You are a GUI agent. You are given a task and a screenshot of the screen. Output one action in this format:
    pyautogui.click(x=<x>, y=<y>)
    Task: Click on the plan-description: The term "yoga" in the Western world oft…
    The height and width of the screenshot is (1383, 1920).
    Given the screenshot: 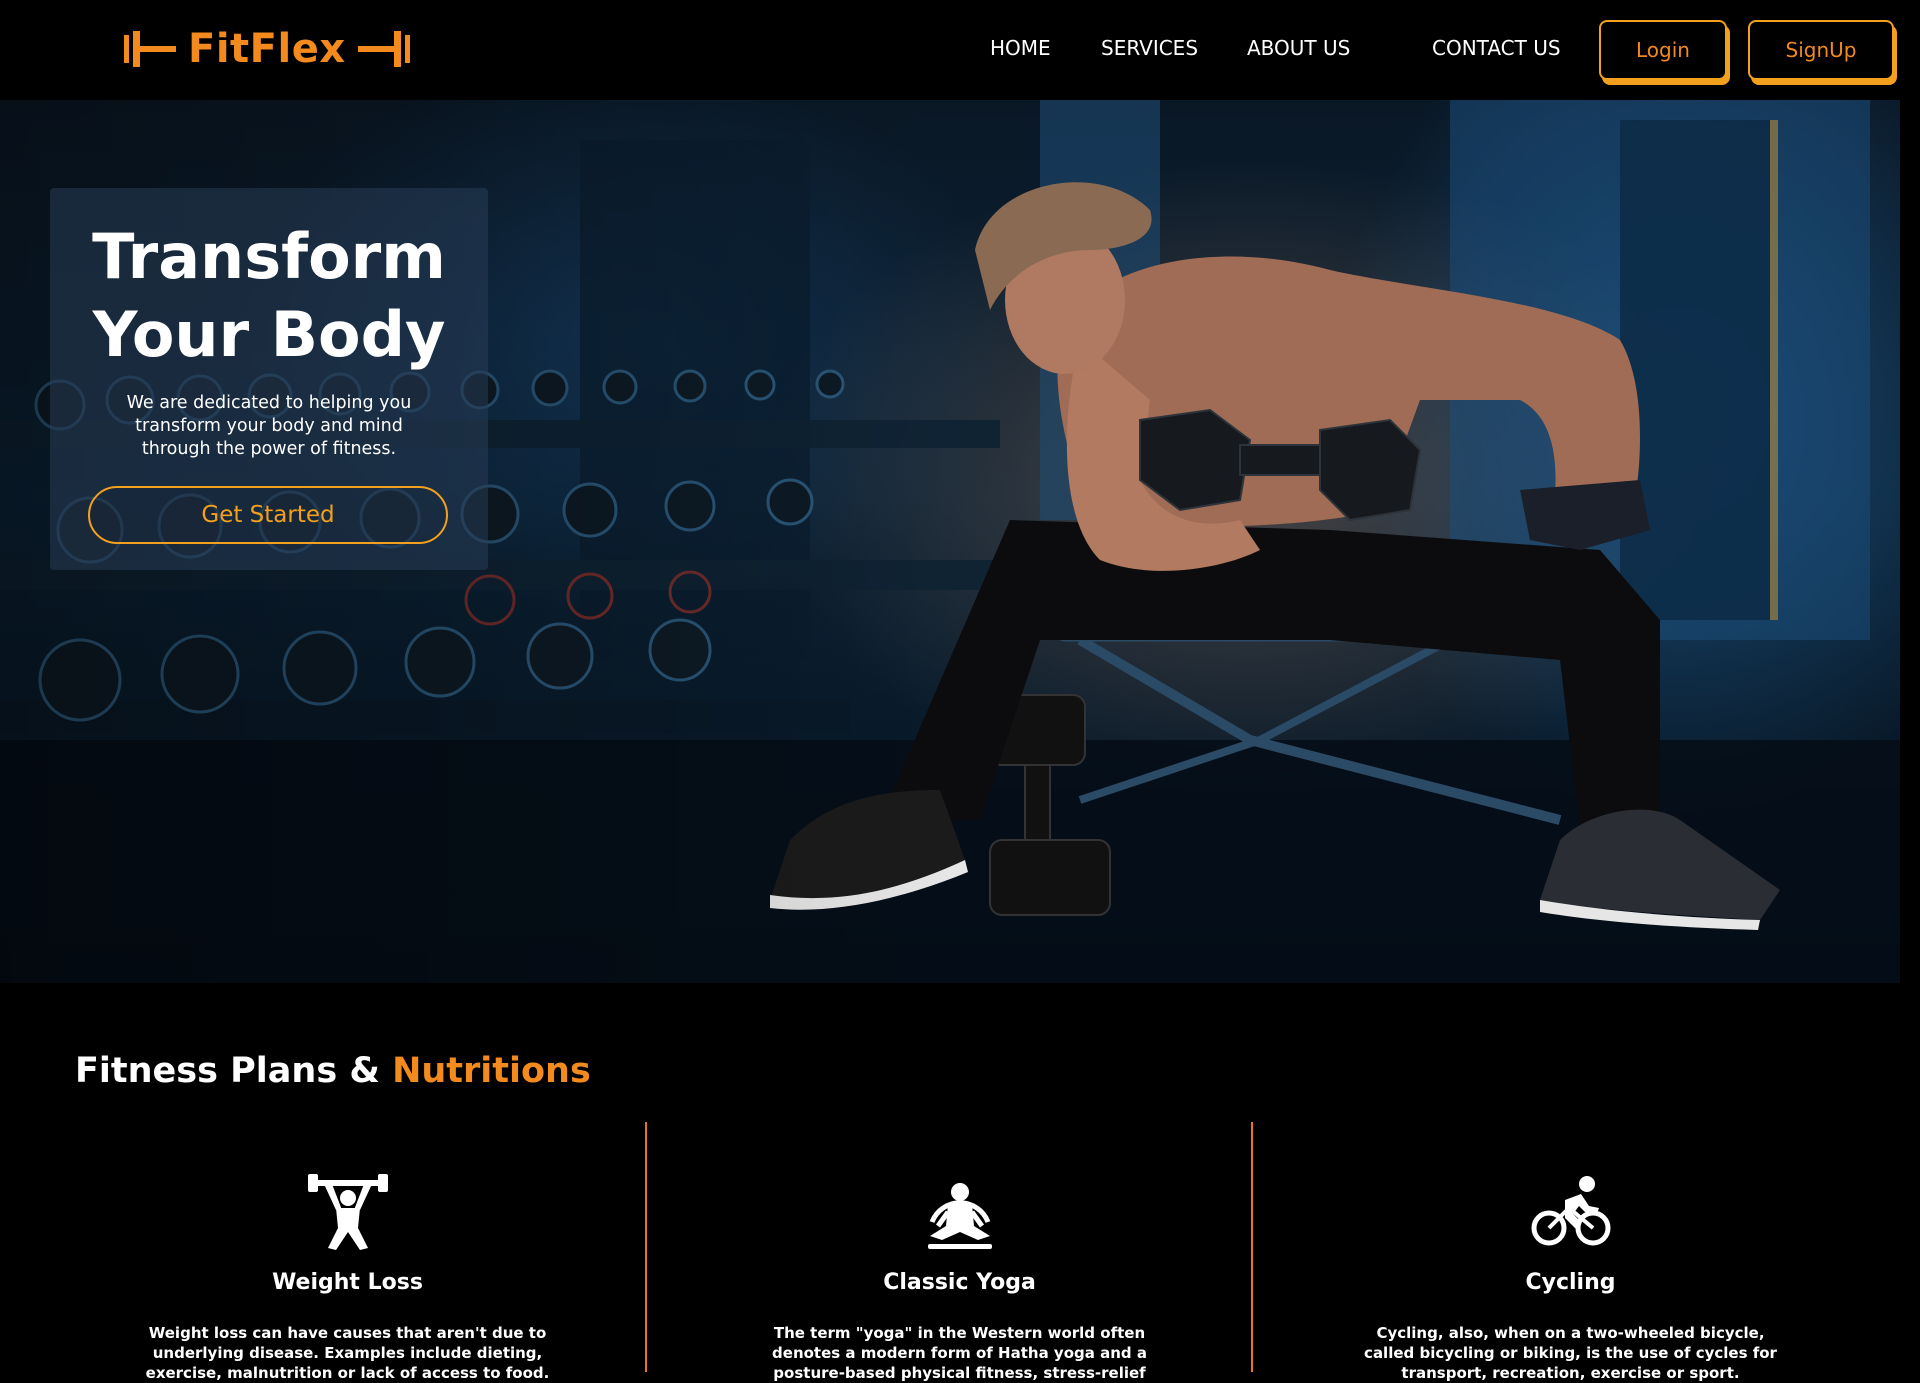 What is the action you would take?
    pyautogui.click(x=959, y=1353)
    